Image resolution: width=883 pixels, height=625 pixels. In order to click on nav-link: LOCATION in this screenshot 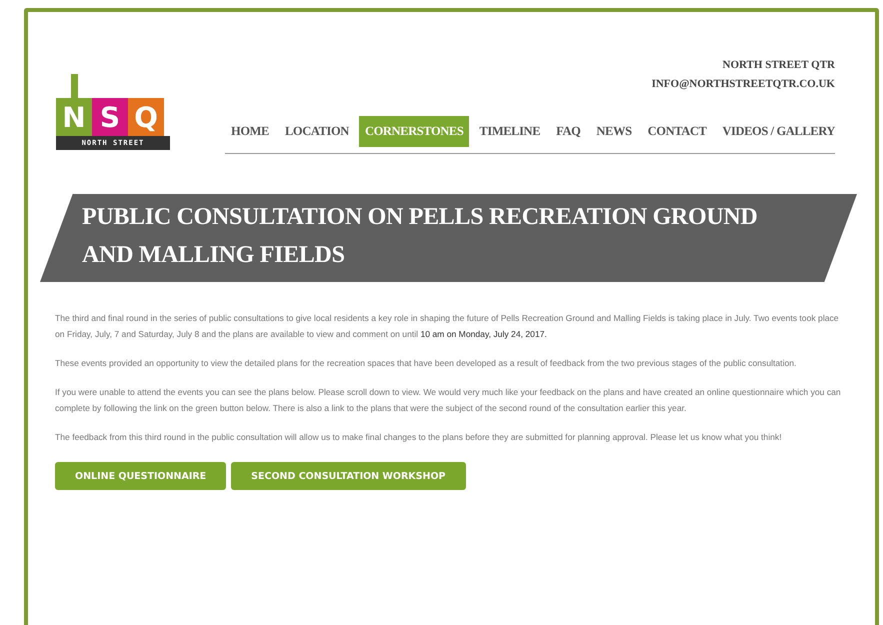, I will do `click(316, 131)`.